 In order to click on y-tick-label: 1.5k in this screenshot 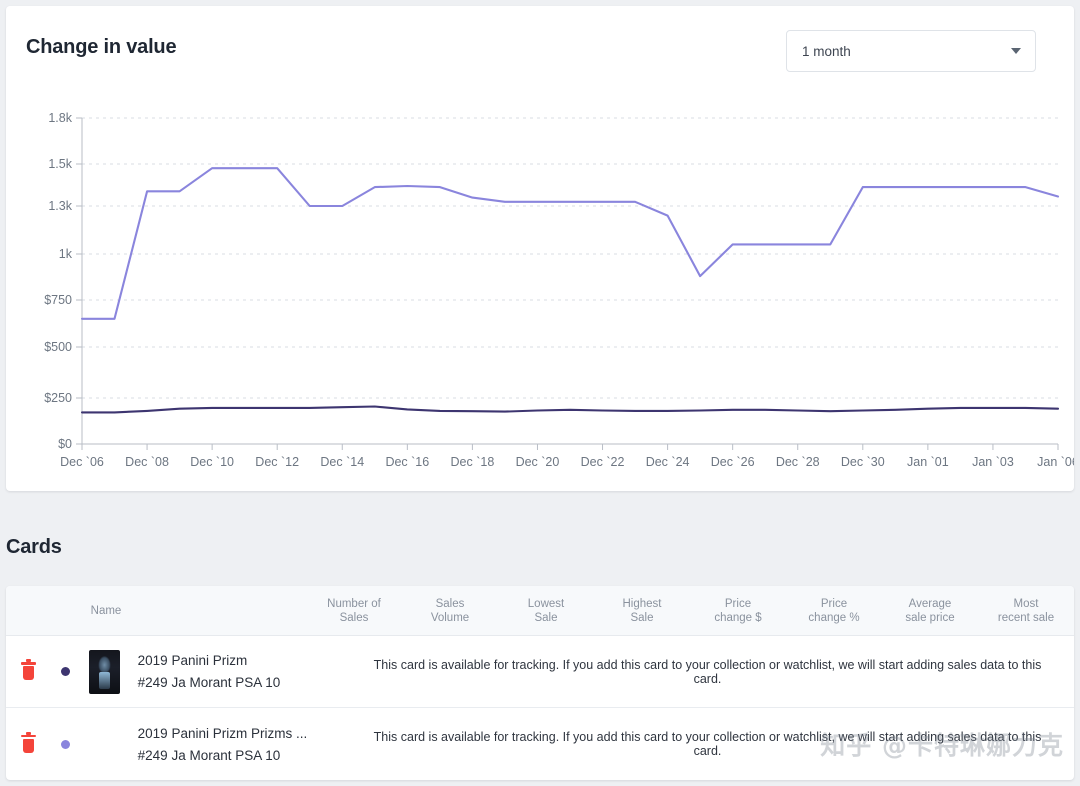, I will do `click(60, 164)`.